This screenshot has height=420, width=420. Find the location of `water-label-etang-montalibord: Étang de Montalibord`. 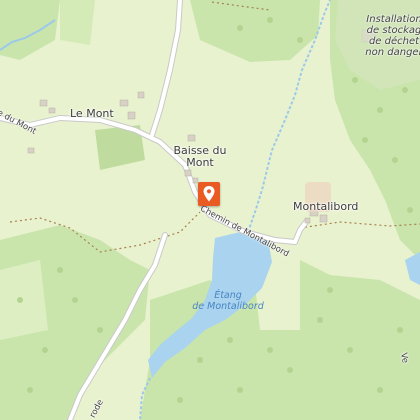

water-label-etang-montalibord: Étang de Montalibord is located at coordinates (228, 301).